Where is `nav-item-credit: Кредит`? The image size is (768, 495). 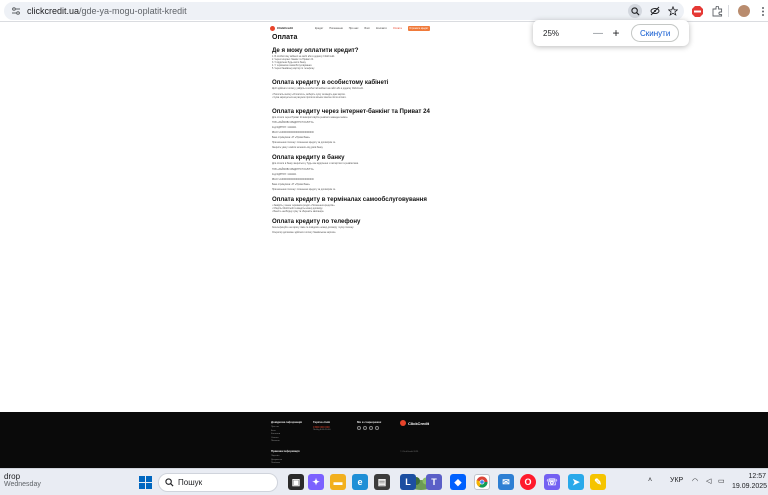 nav-item-credit: Кредит is located at coordinates (319, 28).